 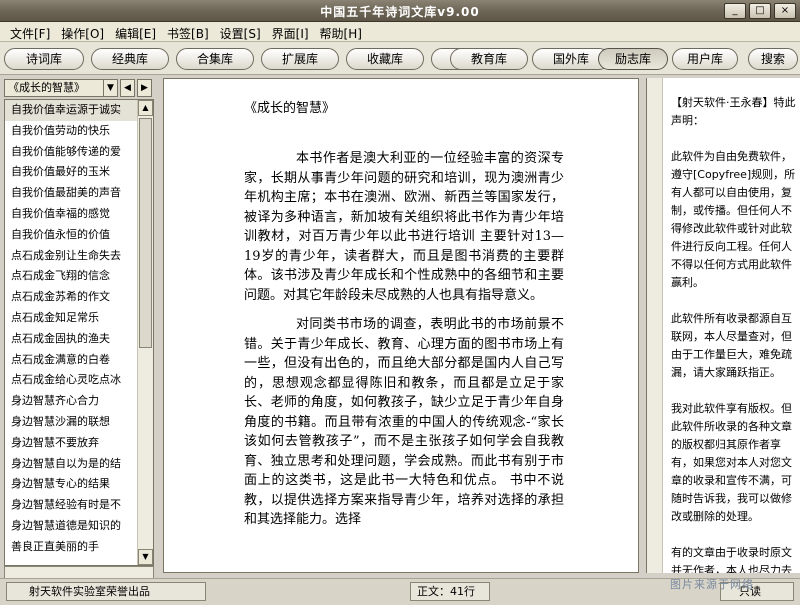 What do you see at coordinates (633, 59) in the screenshot?
I see `tab-inspiration: 励志库` at bounding box center [633, 59].